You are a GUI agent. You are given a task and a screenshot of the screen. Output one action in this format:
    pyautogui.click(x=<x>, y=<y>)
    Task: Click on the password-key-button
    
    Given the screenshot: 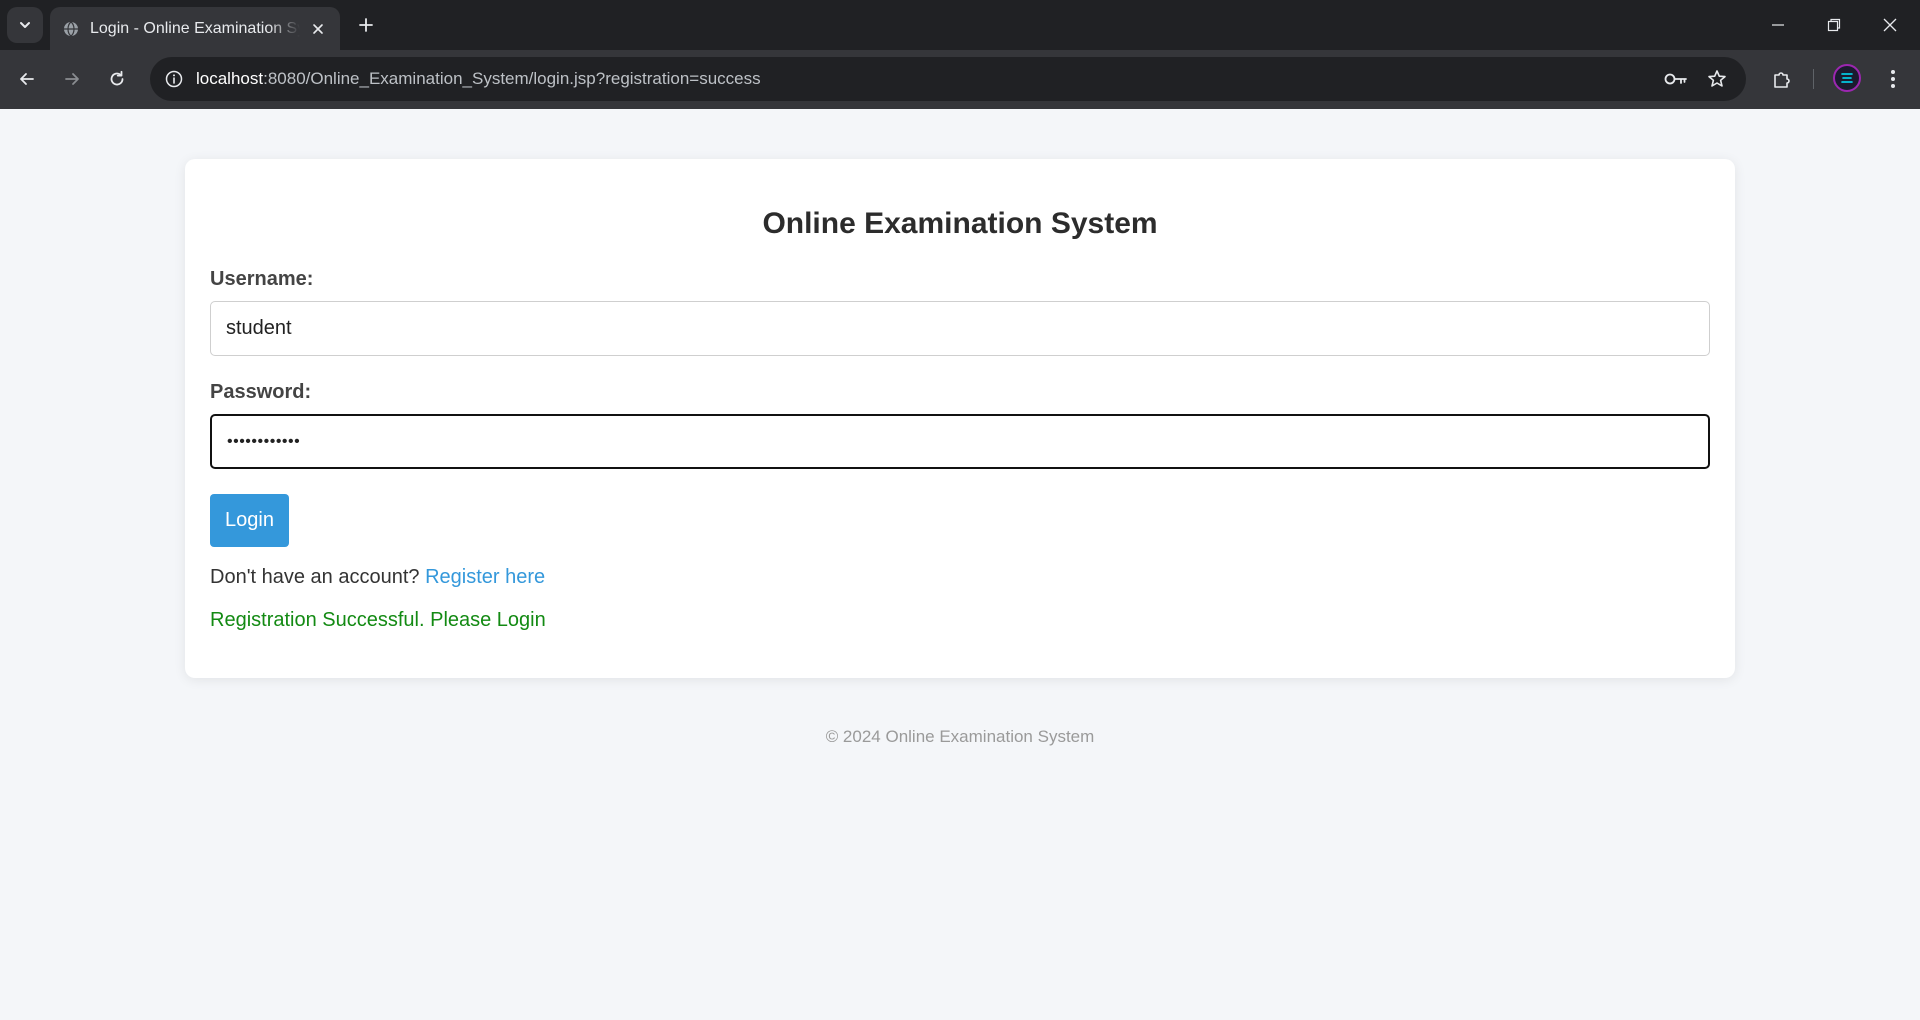 What is the action you would take?
    pyautogui.click(x=1676, y=79)
    